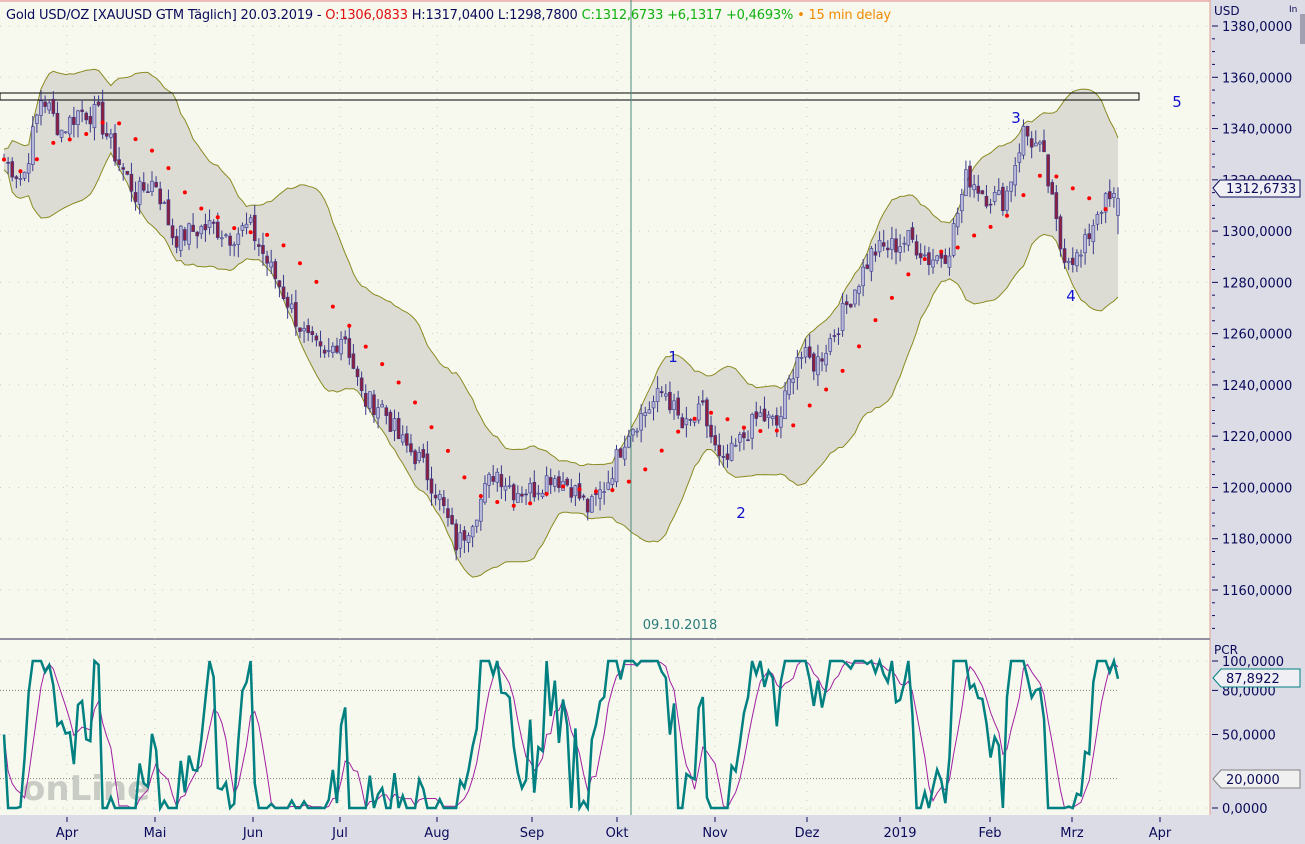 The width and height of the screenshot is (1305, 844). What do you see at coordinates (1249, 736) in the screenshot?
I see `osc-tick-label: 50,0000` at bounding box center [1249, 736].